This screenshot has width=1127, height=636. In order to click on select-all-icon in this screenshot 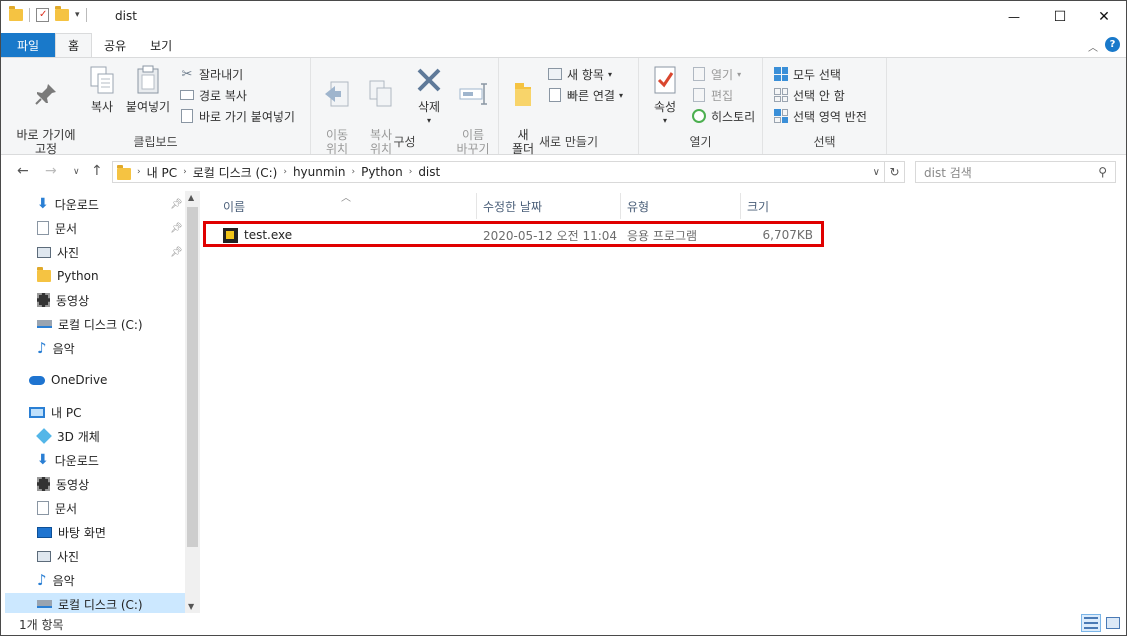, I will do `click(781, 74)`.